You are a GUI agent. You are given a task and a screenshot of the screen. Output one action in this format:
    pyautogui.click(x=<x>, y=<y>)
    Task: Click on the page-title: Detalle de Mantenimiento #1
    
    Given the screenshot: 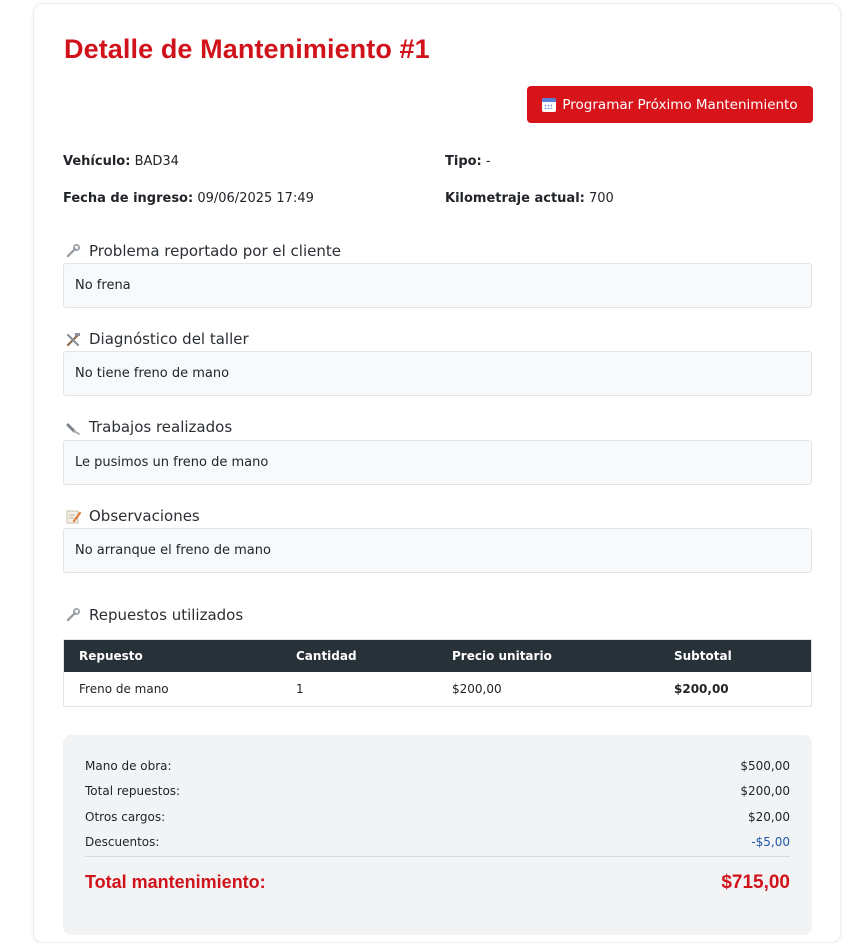 What is the action you would take?
    pyautogui.click(x=247, y=49)
    